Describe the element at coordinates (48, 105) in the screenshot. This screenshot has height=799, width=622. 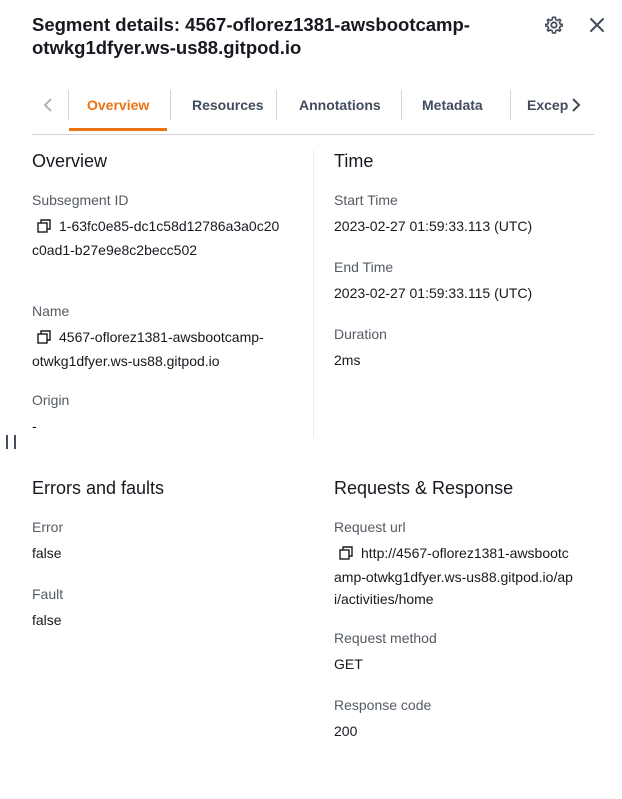
I see `chevron-left-icon` at that location.